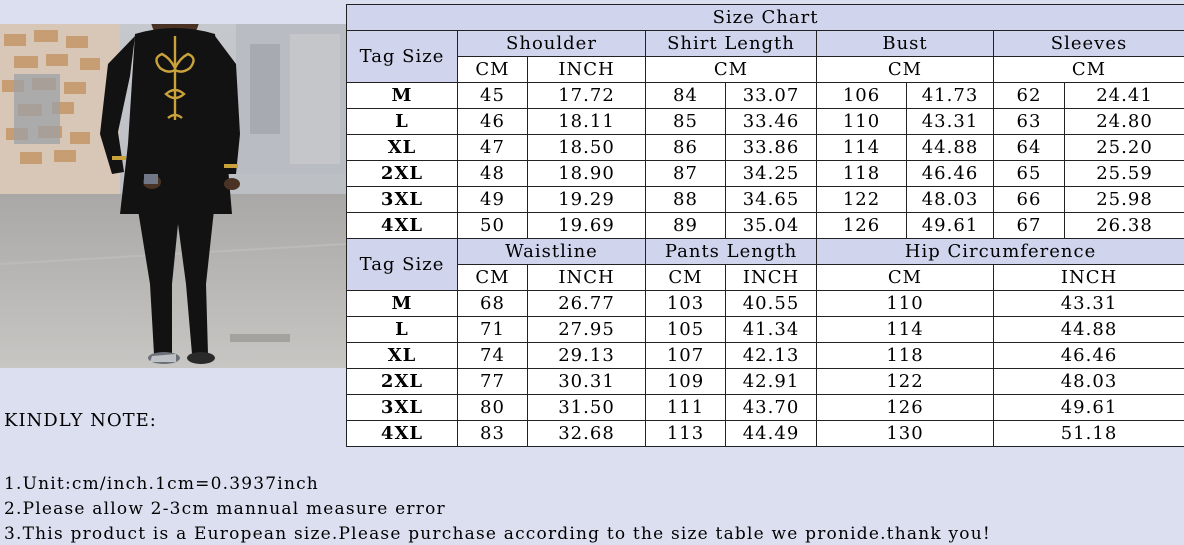 The height and width of the screenshot is (545, 1184). Describe the element at coordinates (685, 199) in the screenshot. I see `measurement-cell: 88` at that location.